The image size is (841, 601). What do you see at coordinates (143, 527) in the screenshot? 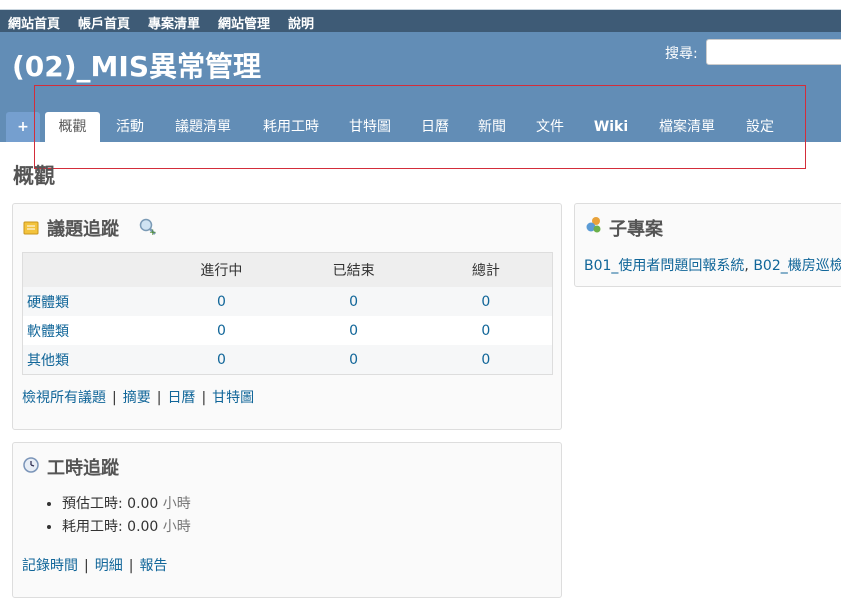
I see `spent-time-value: 0.00` at bounding box center [143, 527].